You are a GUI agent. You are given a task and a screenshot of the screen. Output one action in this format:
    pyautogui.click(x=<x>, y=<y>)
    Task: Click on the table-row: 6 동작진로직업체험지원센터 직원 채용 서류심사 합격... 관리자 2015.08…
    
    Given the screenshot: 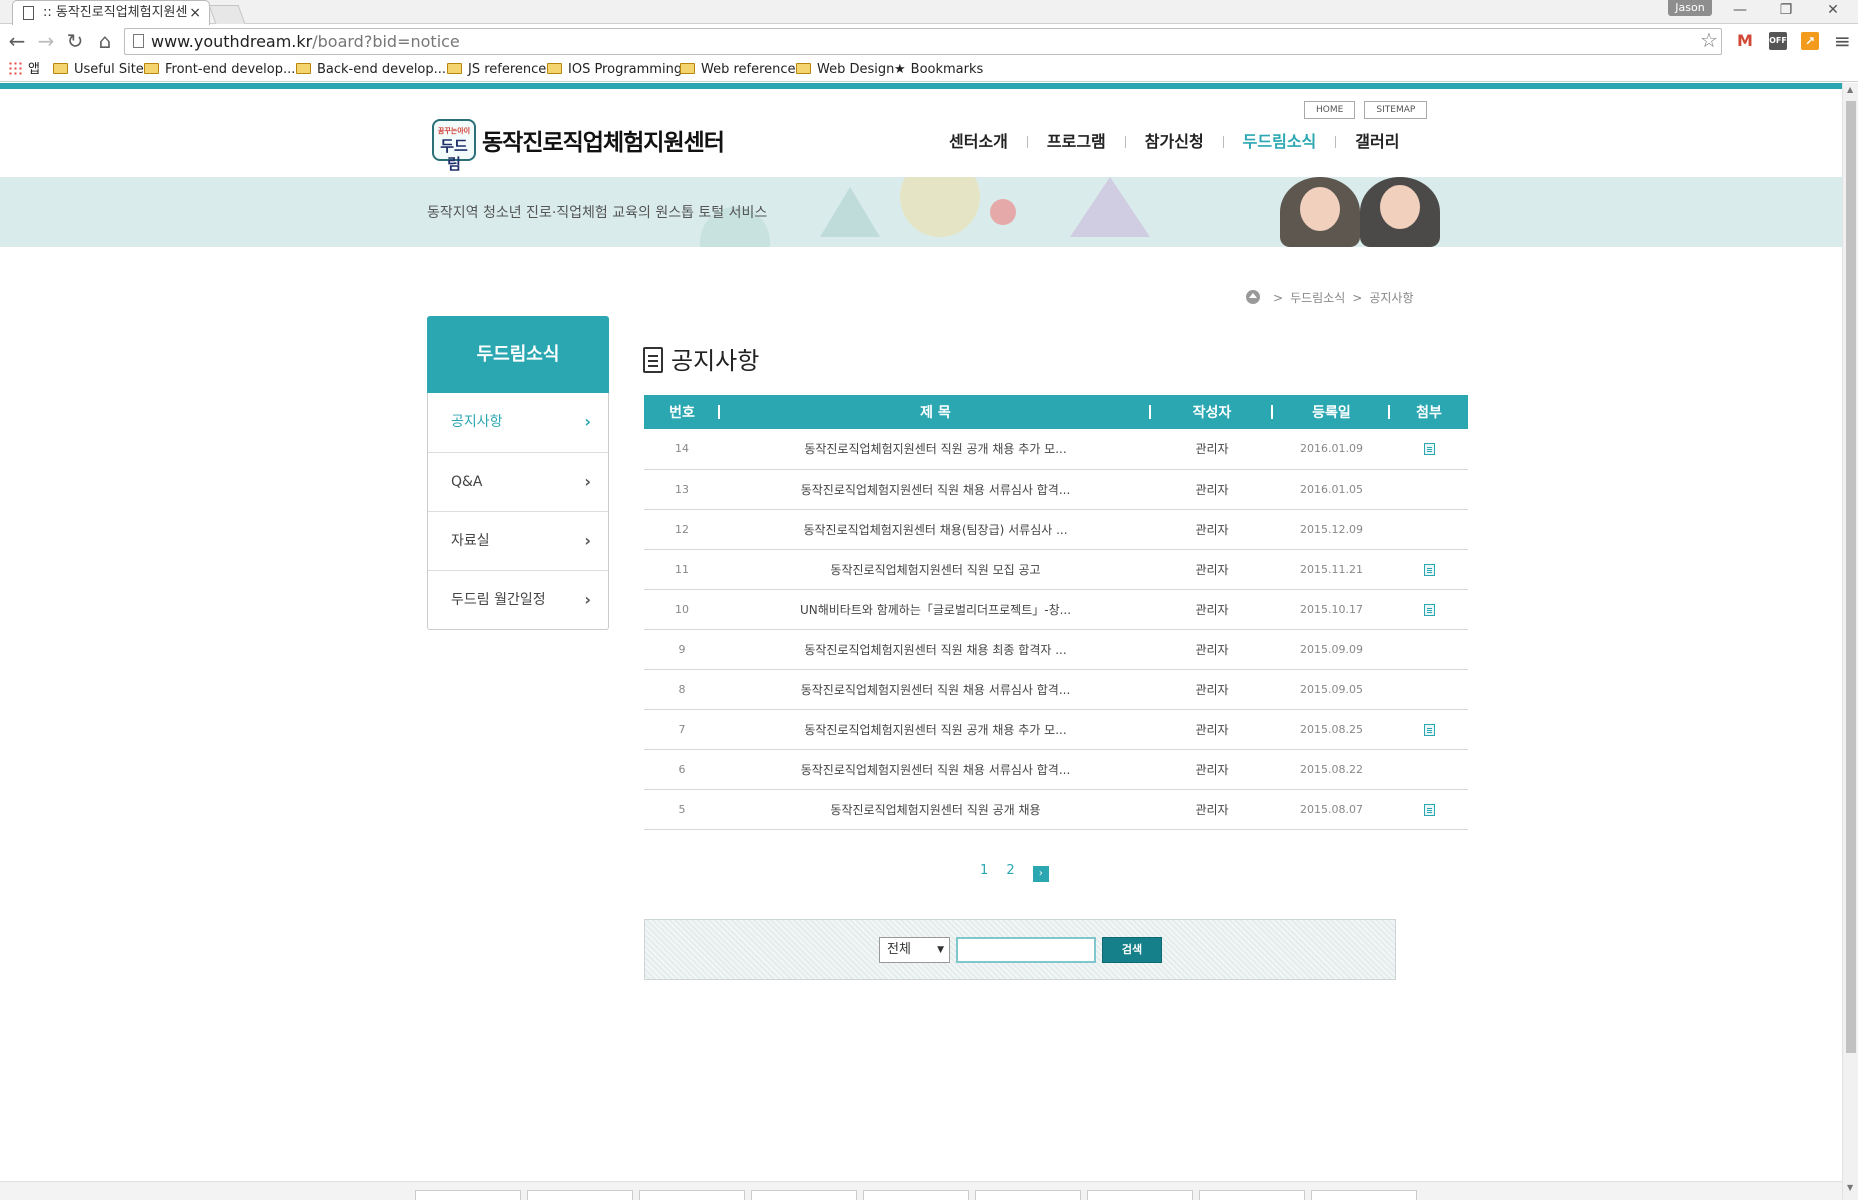 What is the action you would take?
    pyautogui.click(x=1056, y=769)
    